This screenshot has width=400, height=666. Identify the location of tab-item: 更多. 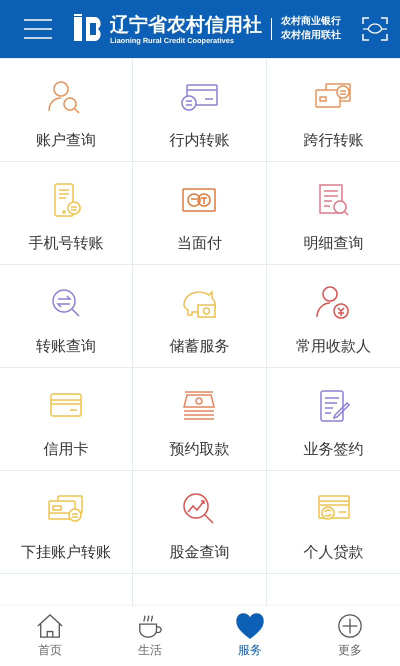
(350, 636).